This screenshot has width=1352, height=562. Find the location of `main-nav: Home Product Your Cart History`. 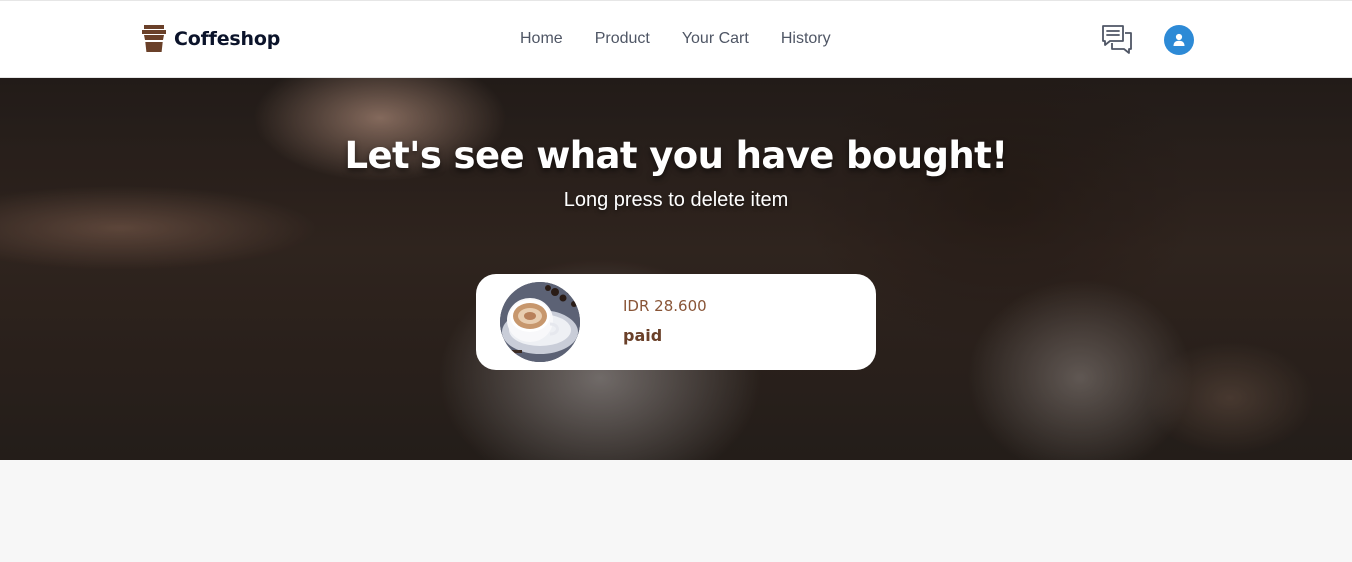

main-nav: Home Product Your Cart History is located at coordinates (691, 39).